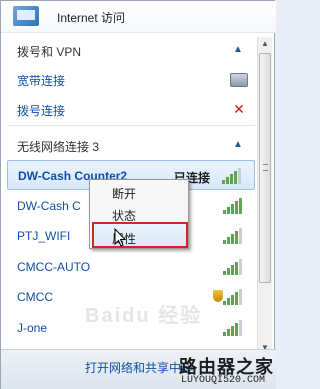 This screenshot has height=389, width=320. Describe the element at coordinates (26, 16) in the screenshot. I see `network-icon` at that location.